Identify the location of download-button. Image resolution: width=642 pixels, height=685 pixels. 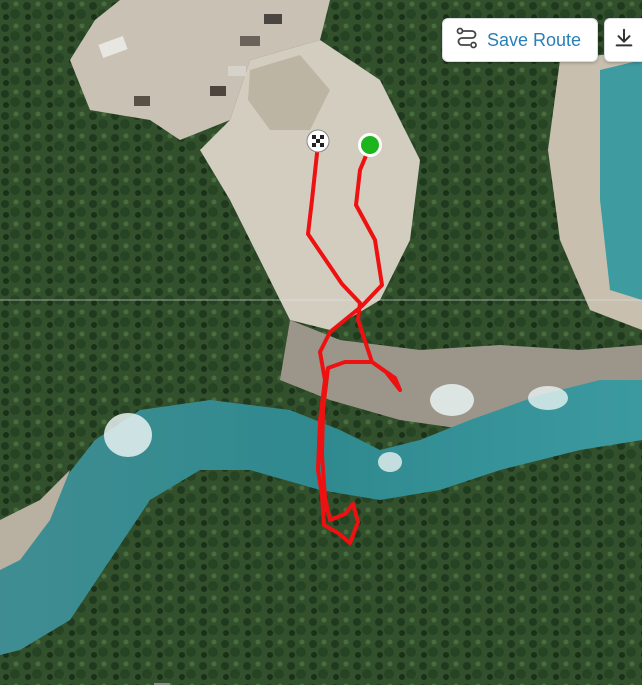
(623, 40).